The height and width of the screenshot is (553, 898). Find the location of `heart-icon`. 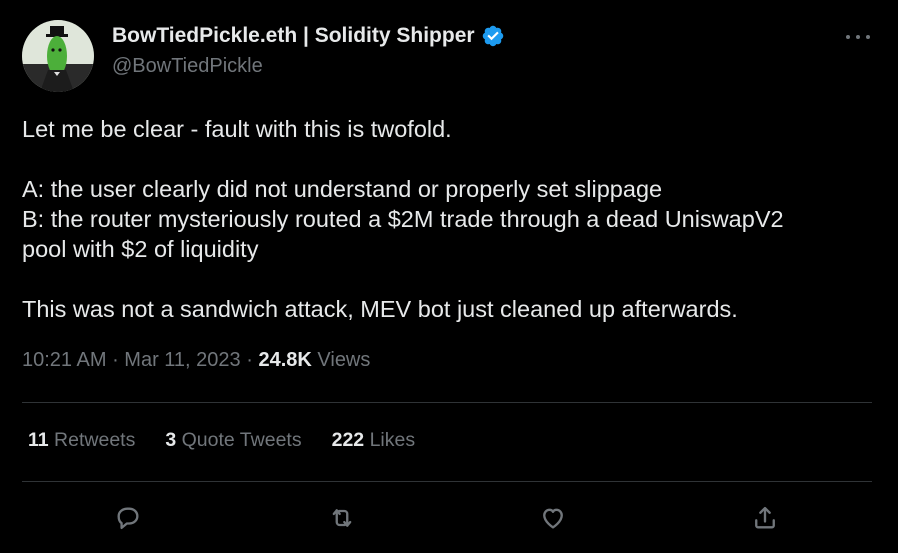

heart-icon is located at coordinates (553, 518).